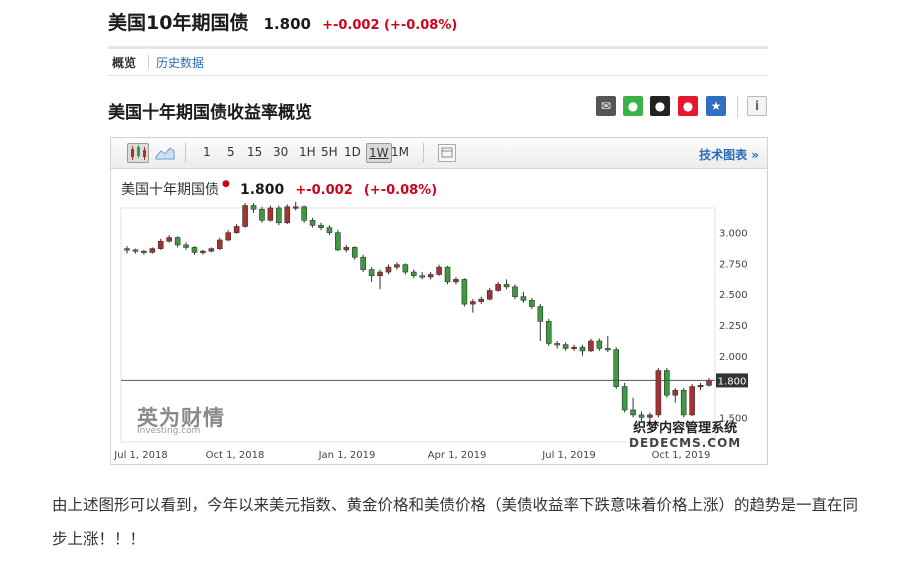  I want to click on x-tick-label: Jul 1, 2018, so click(140, 455).